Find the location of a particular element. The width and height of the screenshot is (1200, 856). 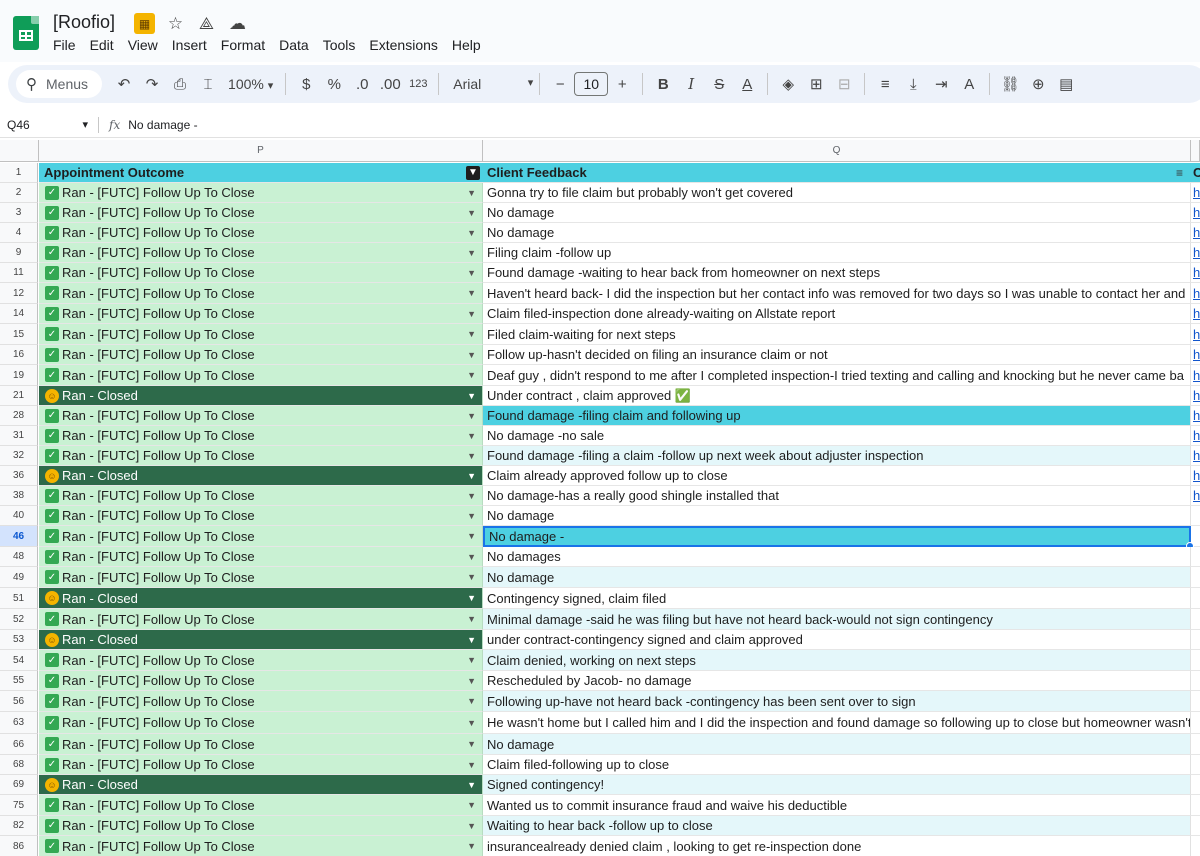

decrease-decimal-button: .0 is located at coordinates (362, 84).